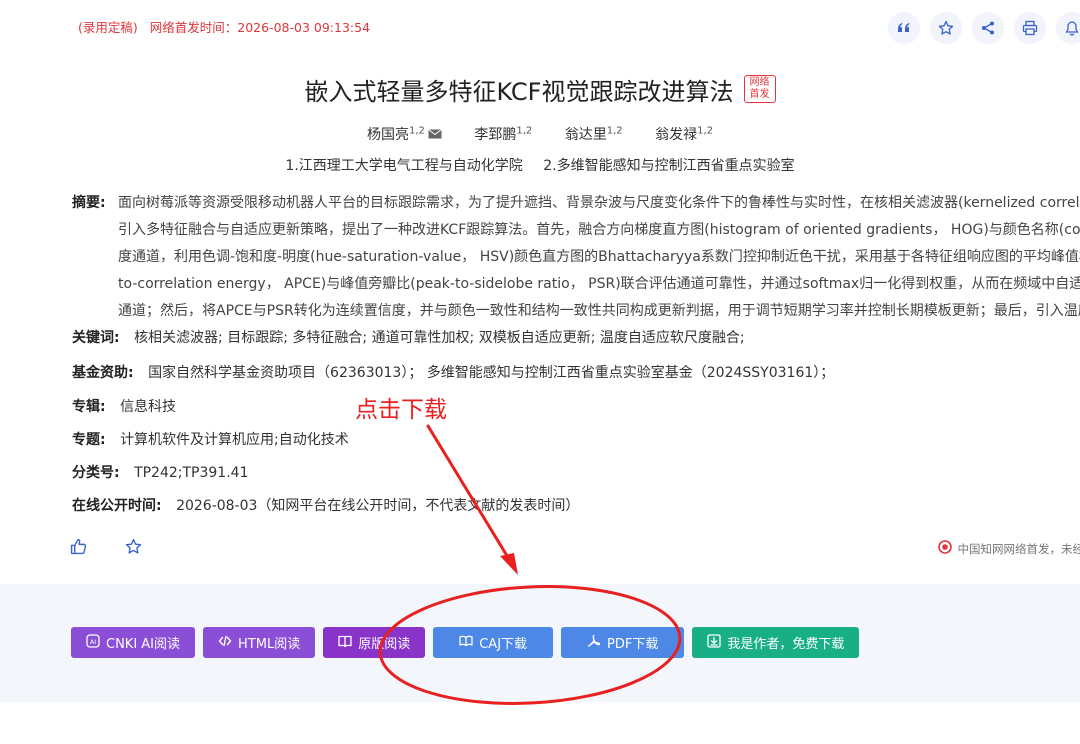 Image resolution: width=1080 pixels, height=744 pixels. I want to click on open-book-icon, so click(466, 643).